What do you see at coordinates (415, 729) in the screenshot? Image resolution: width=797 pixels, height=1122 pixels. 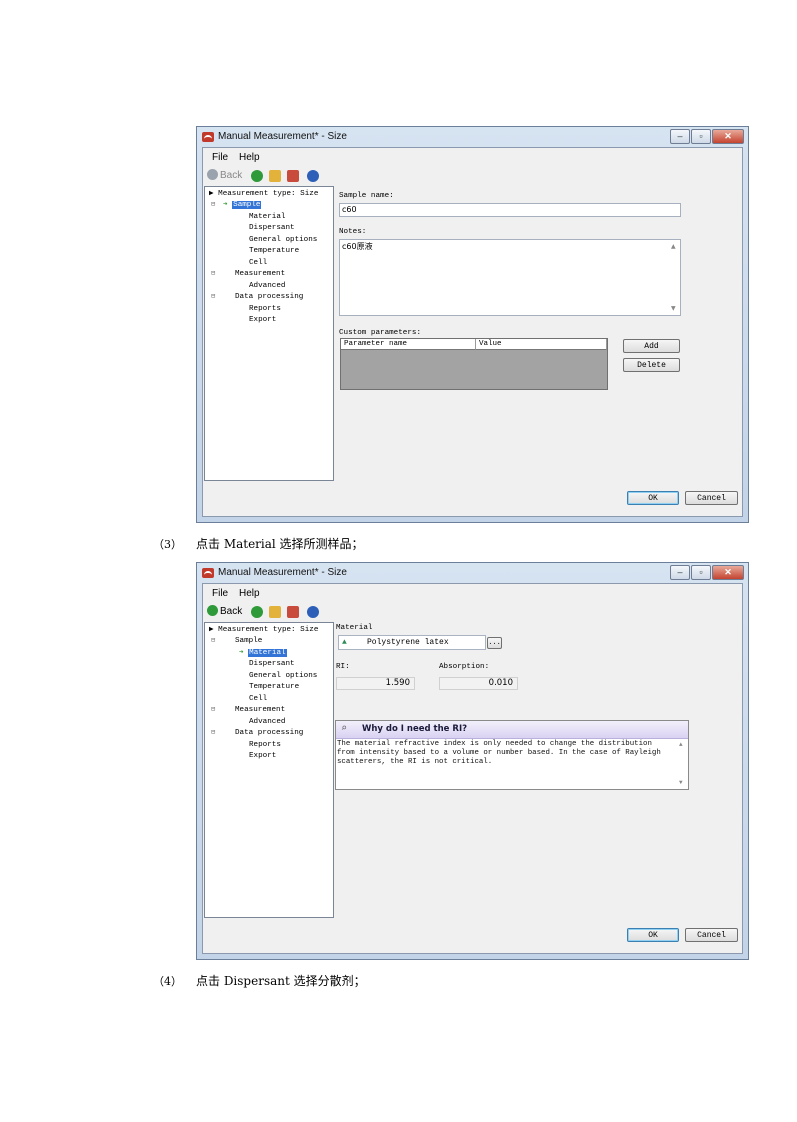 I see `help-title: Why do I need the RI?` at bounding box center [415, 729].